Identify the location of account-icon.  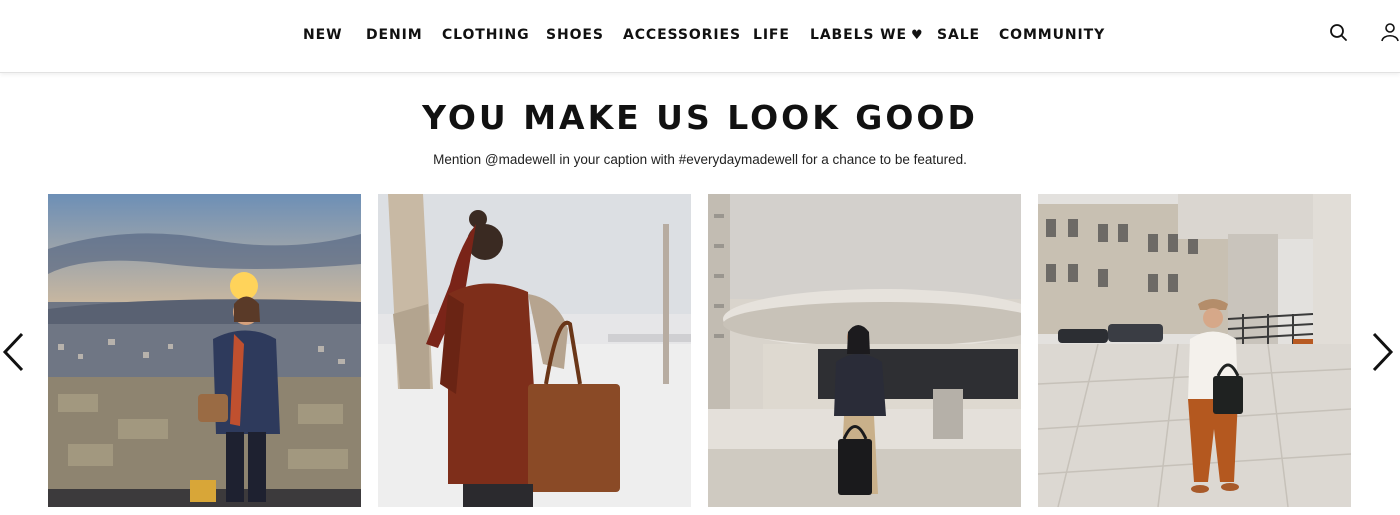
(1390, 33).